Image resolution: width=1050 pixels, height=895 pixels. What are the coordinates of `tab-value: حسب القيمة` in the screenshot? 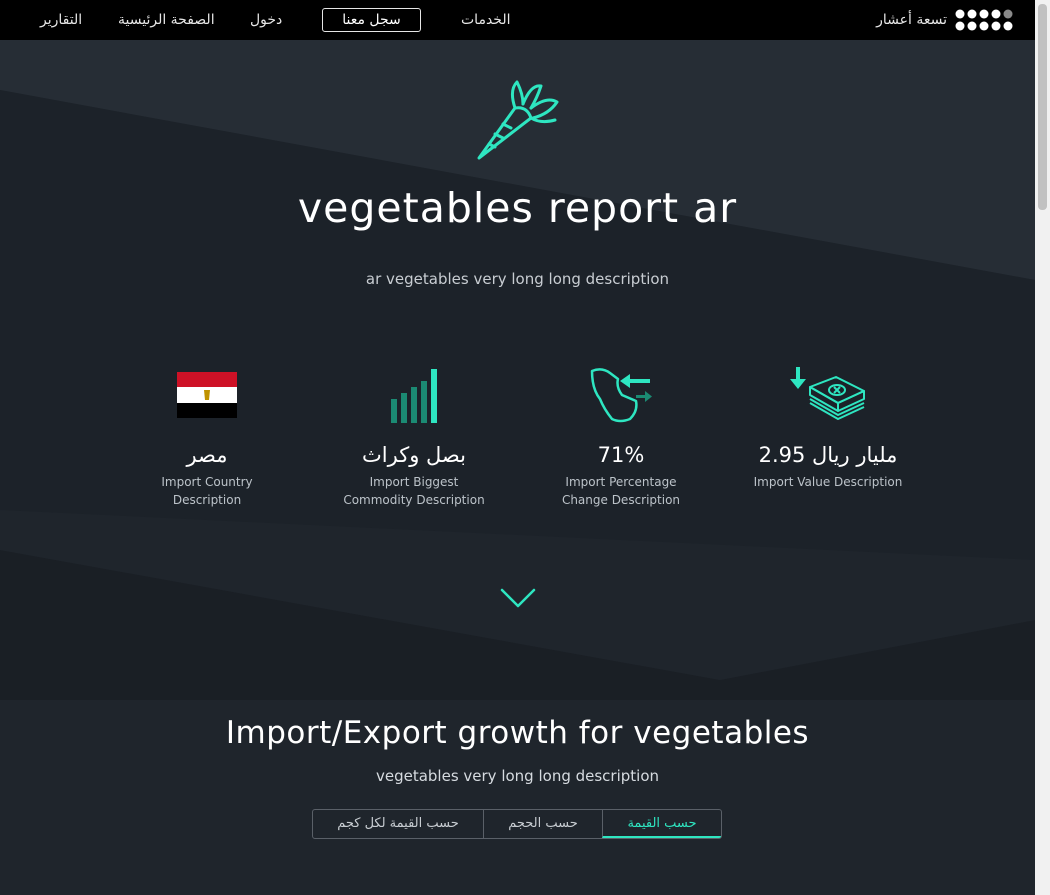 It's located at (661, 824).